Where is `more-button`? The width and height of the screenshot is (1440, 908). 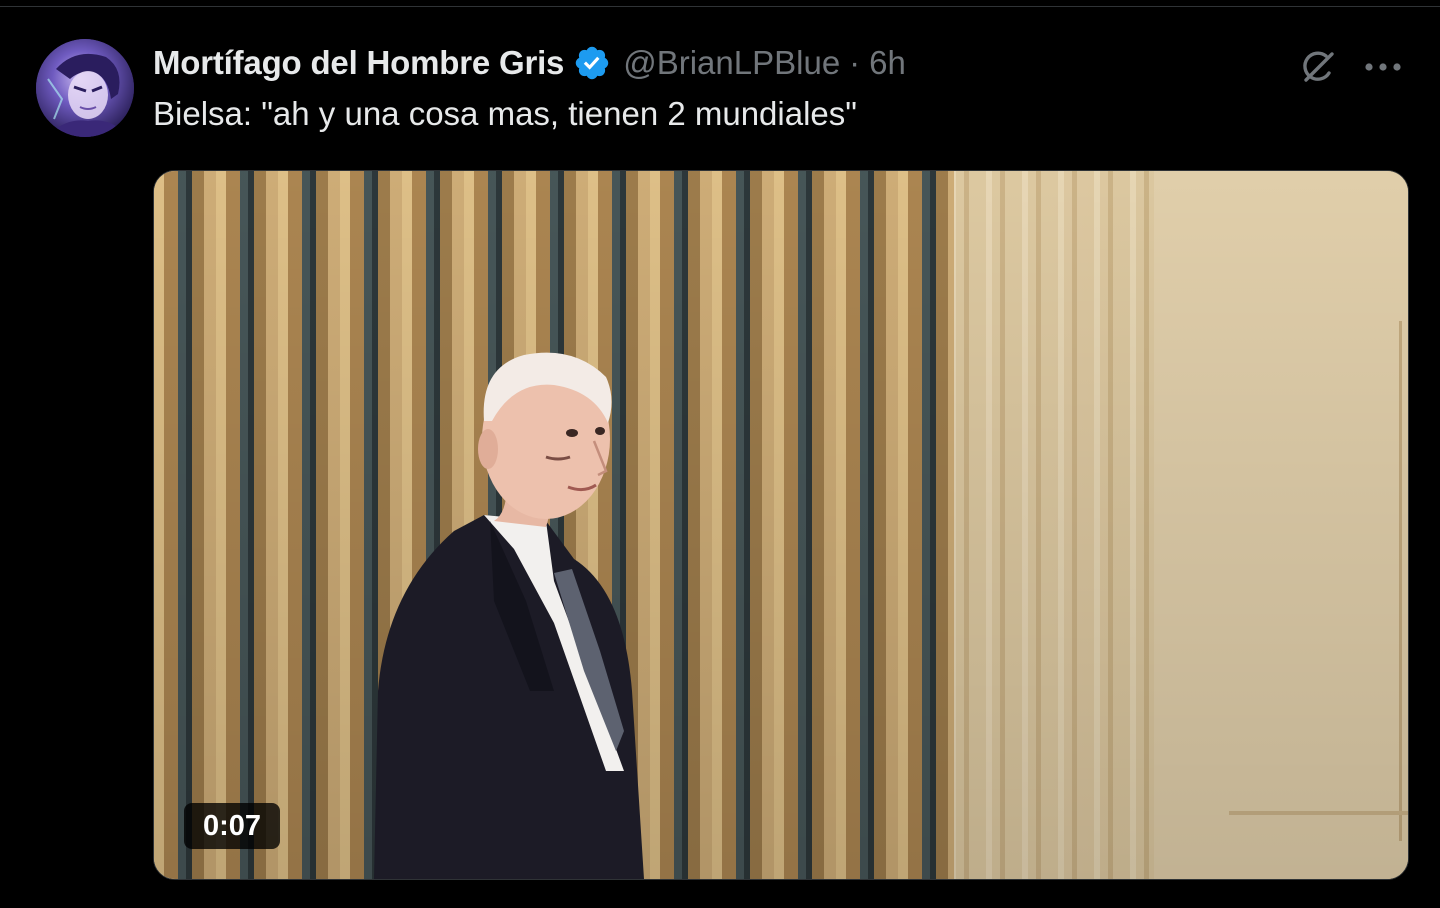
more-button is located at coordinates (1383, 69).